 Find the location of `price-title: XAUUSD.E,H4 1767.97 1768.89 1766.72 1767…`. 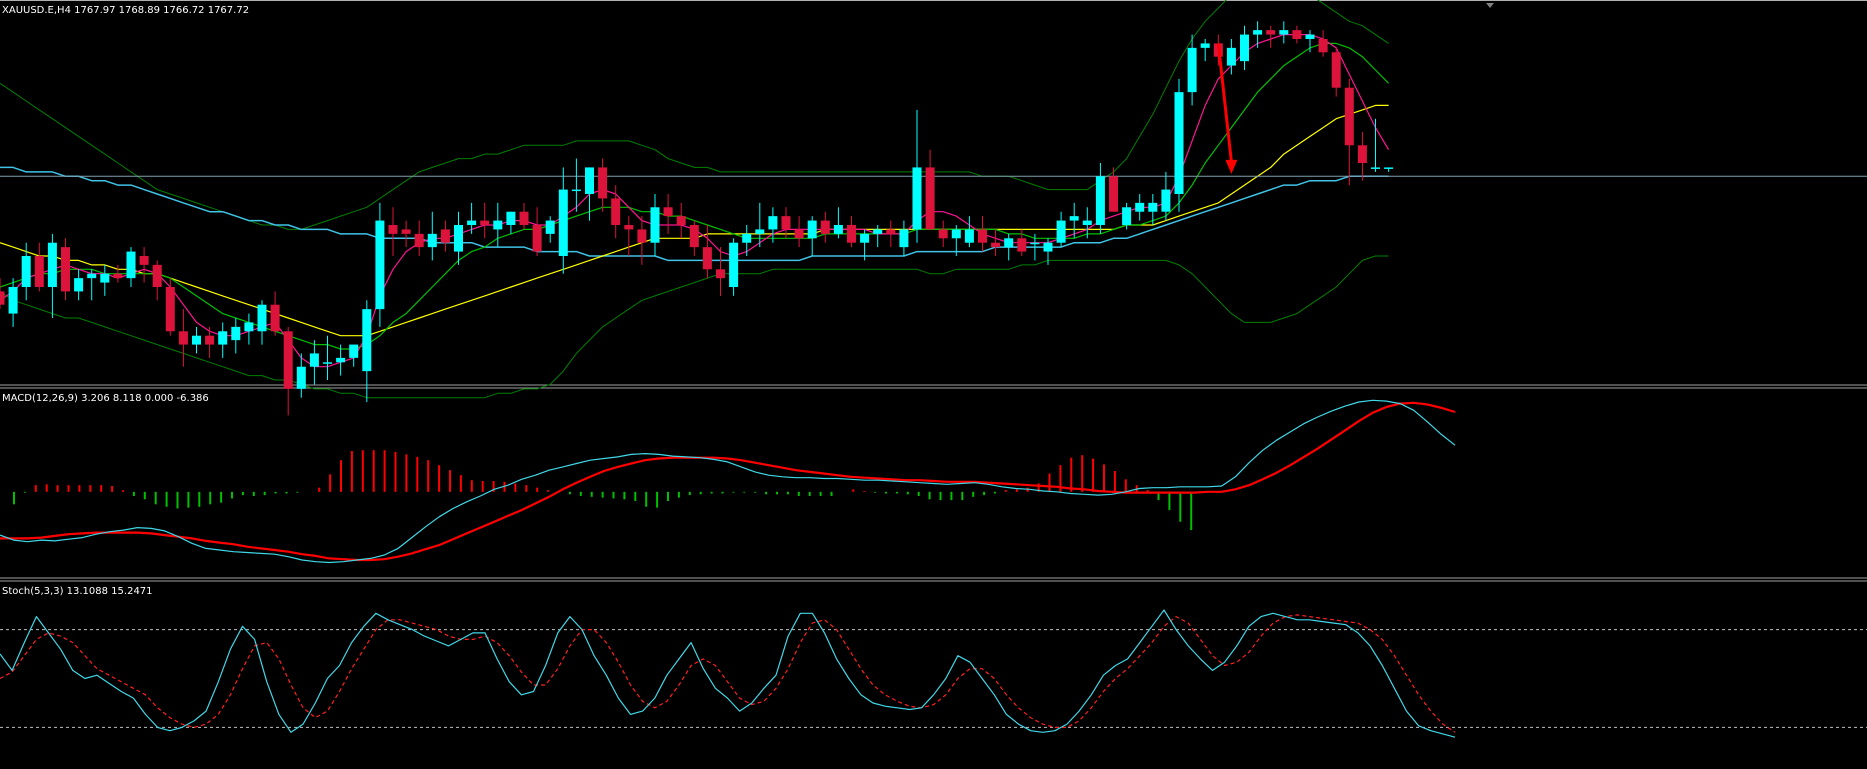

price-title: XAUUSD.E,H4 1767.97 1768.89 1766.72 1767… is located at coordinates (125, 10).